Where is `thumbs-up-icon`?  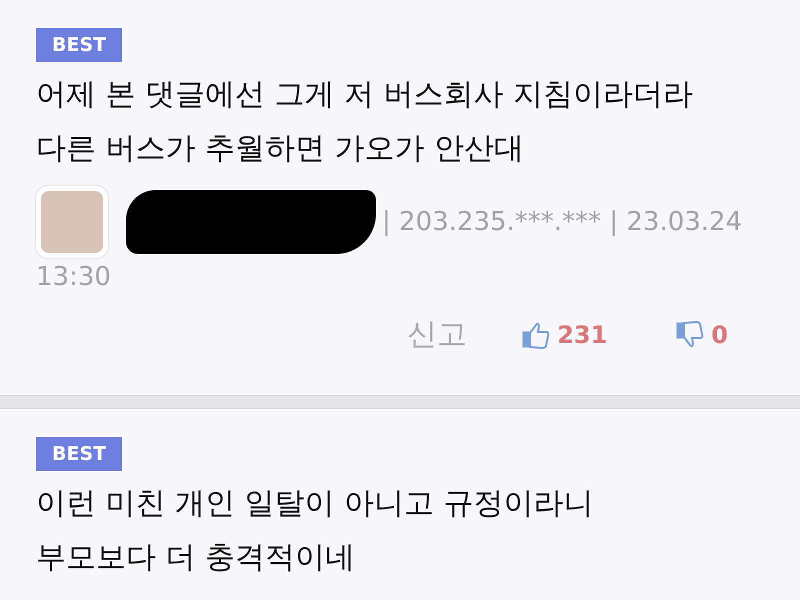
thumbs-up-icon is located at coordinates (536, 335).